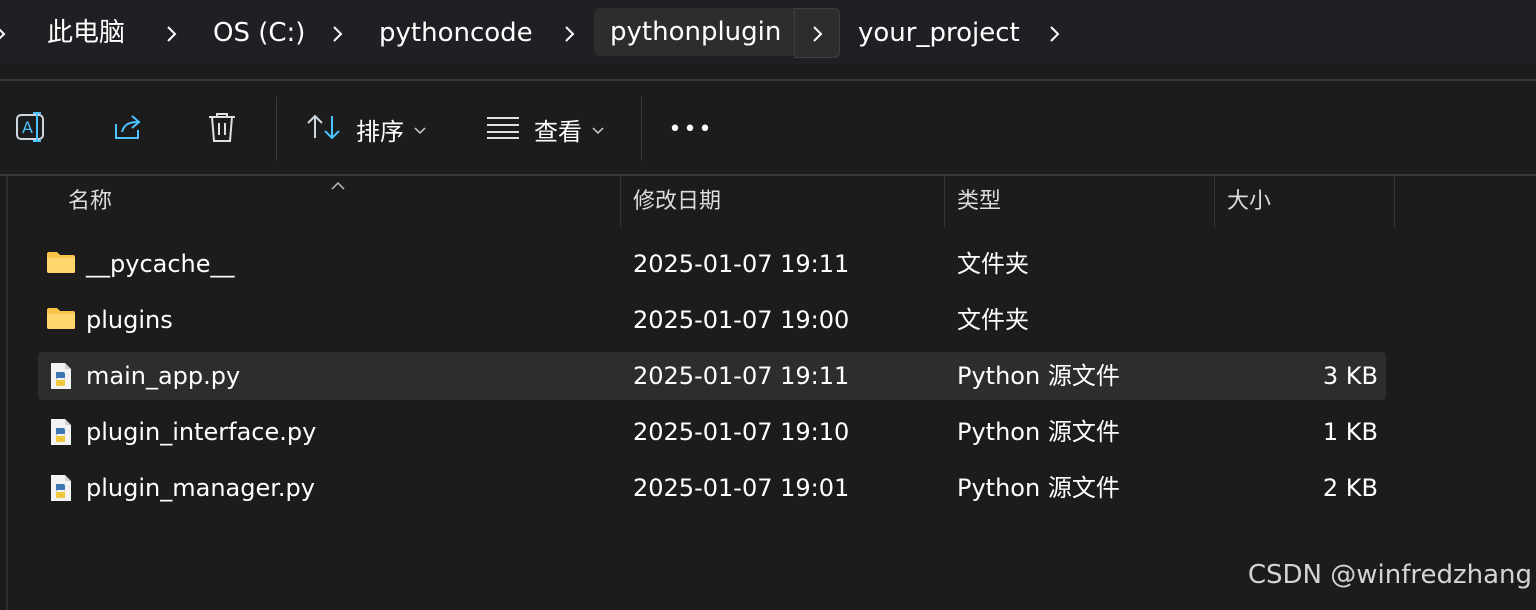 This screenshot has width=1536, height=610. I want to click on sort-icon, so click(324, 129).